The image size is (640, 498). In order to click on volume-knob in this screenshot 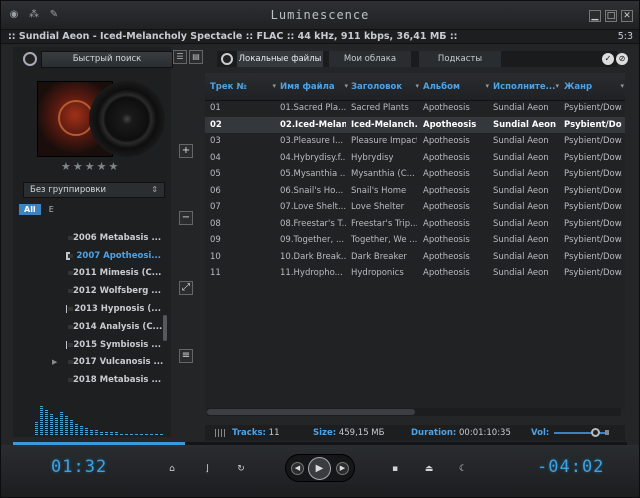, I will do `click(595, 432)`.